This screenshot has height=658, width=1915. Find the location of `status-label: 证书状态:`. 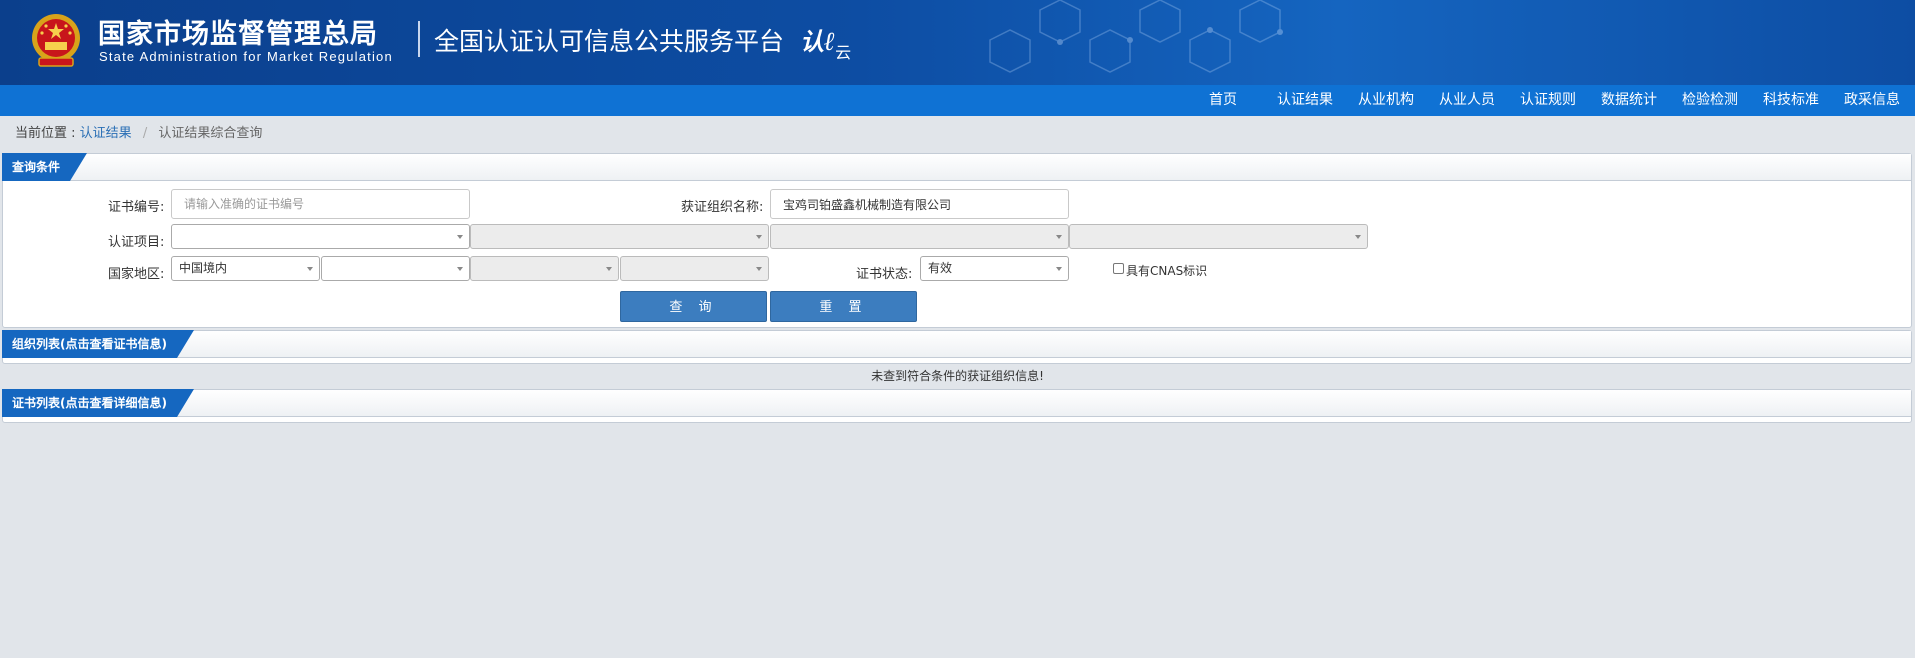

status-label: 证书状态: is located at coordinates (884, 274).